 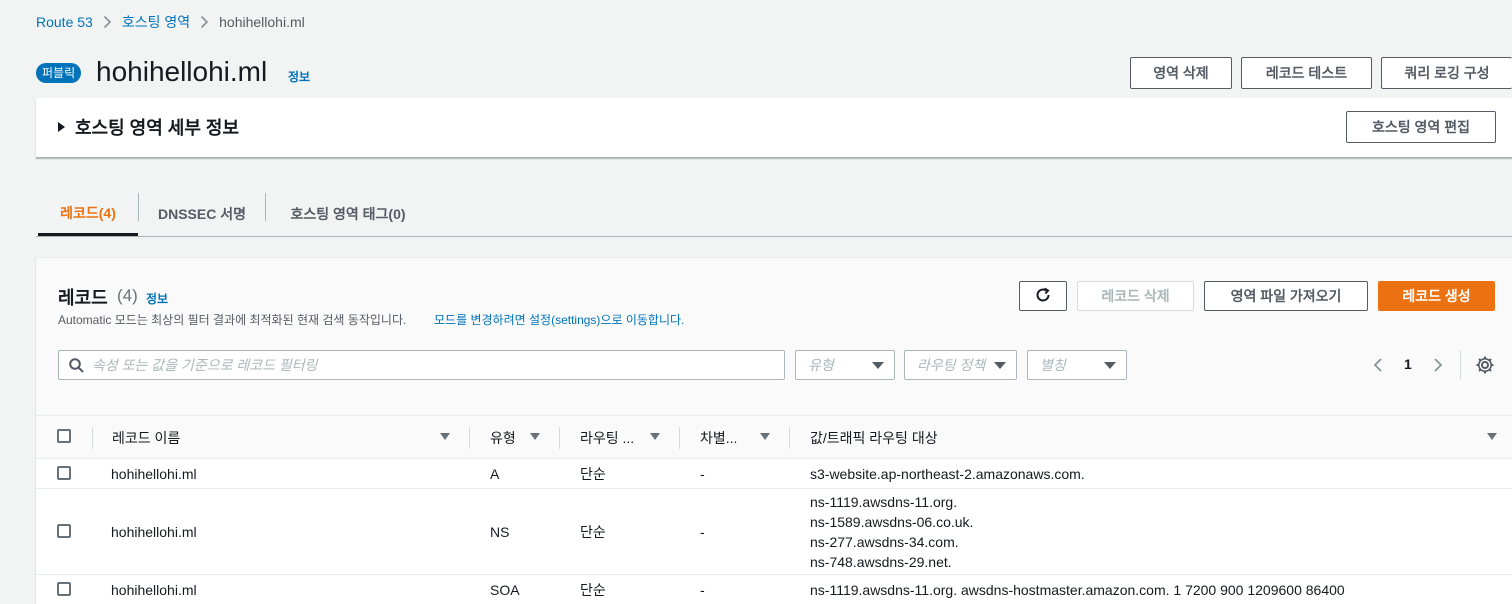 What do you see at coordinates (503, 438) in the screenshot?
I see `column-header-type: 유형` at bounding box center [503, 438].